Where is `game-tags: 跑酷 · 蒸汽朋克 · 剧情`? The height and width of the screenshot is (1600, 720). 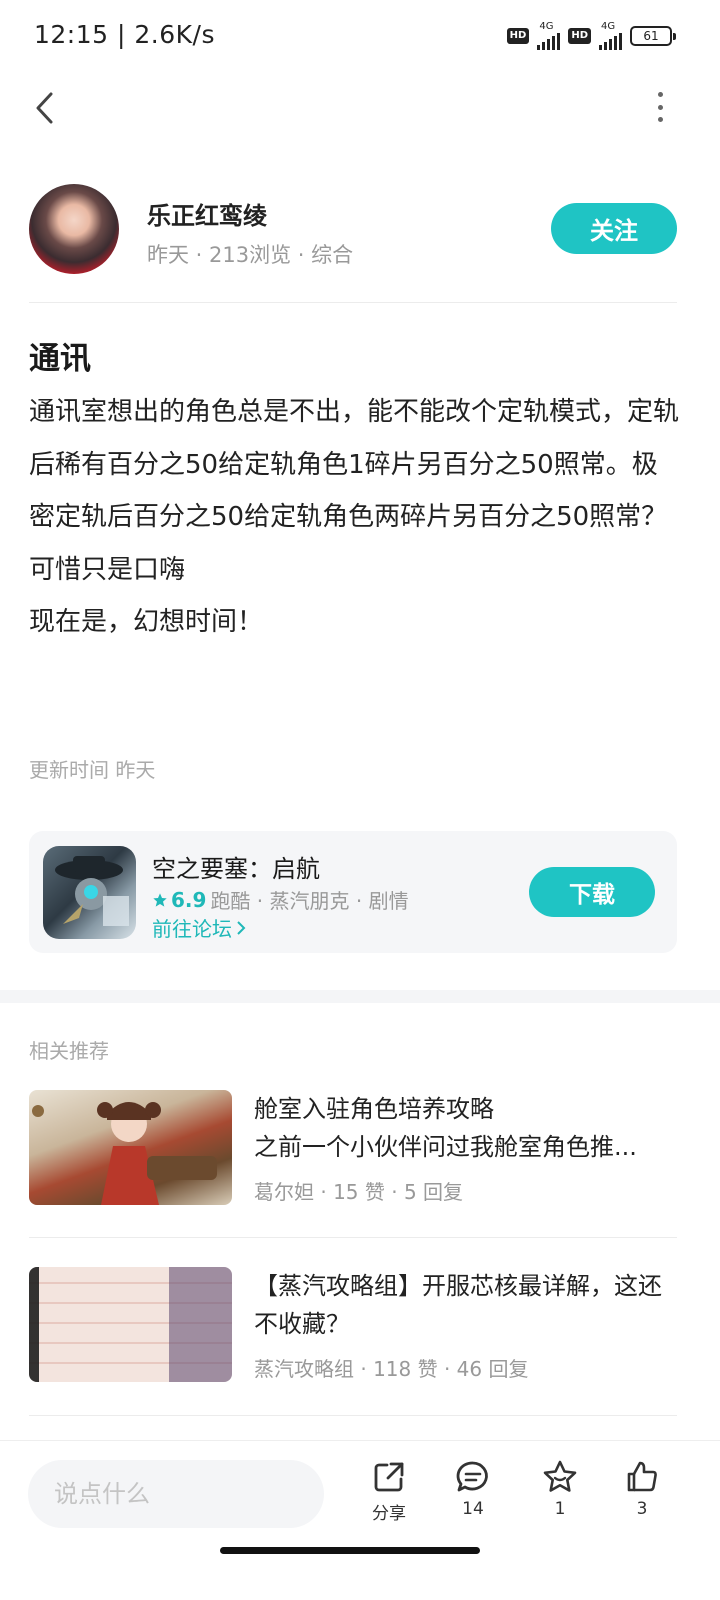
game-tags: 跑酷 · 蒸汽朋克 · 剧情 is located at coordinates (309, 901).